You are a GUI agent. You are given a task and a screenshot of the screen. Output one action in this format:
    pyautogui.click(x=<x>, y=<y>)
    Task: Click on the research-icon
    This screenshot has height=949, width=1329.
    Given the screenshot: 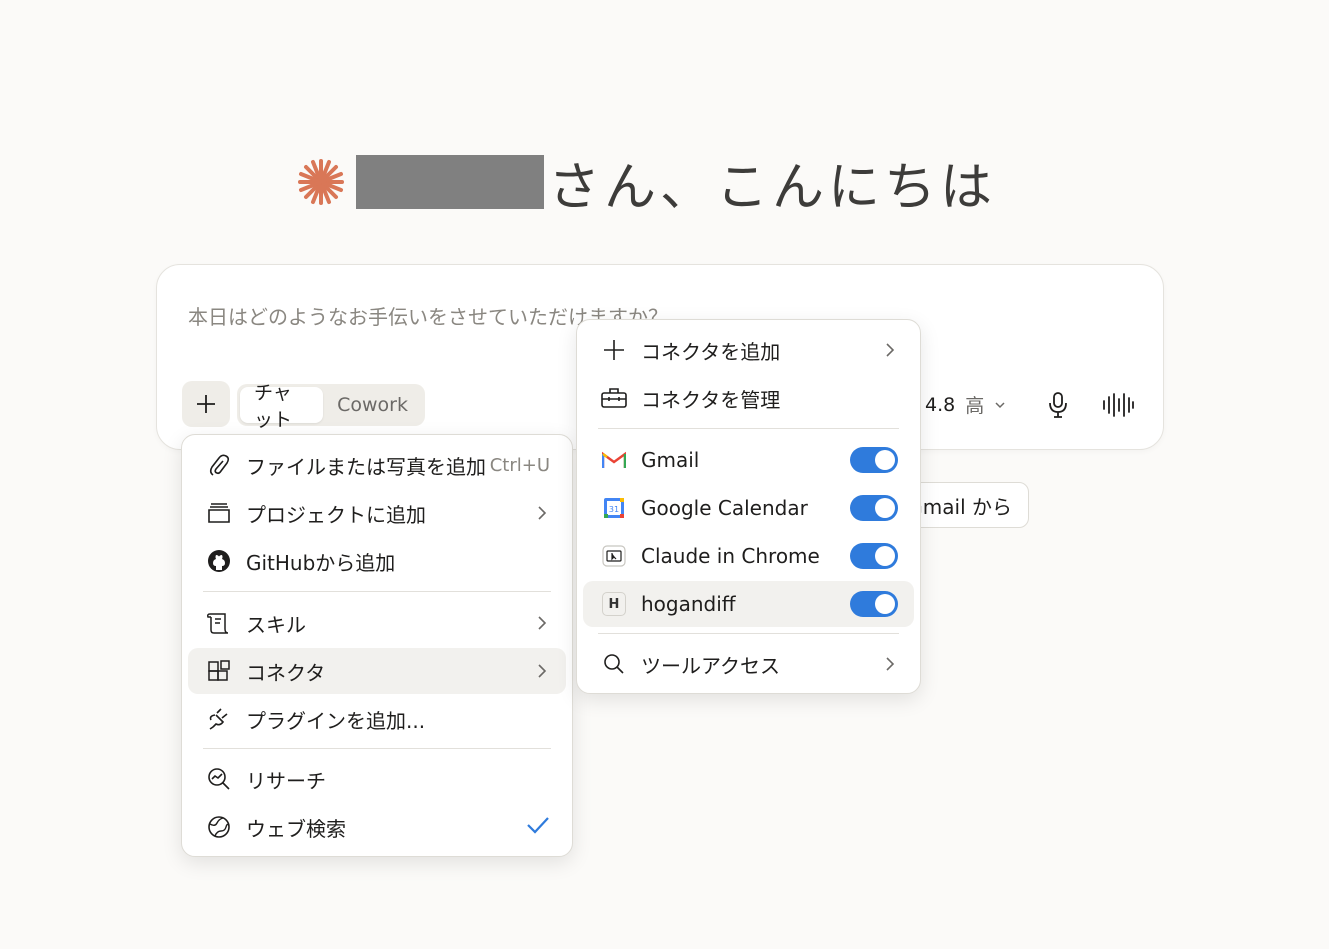 What is the action you would take?
    pyautogui.click(x=219, y=779)
    